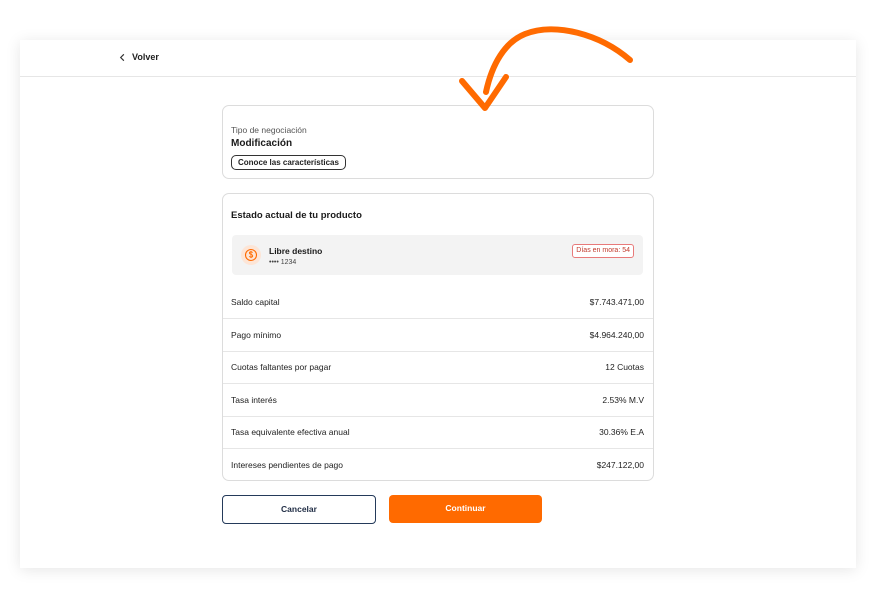 The height and width of the screenshot is (596, 876). Describe the element at coordinates (621, 432) in the screenshot. I see `detail-value: 30.36% E.A` at that location.